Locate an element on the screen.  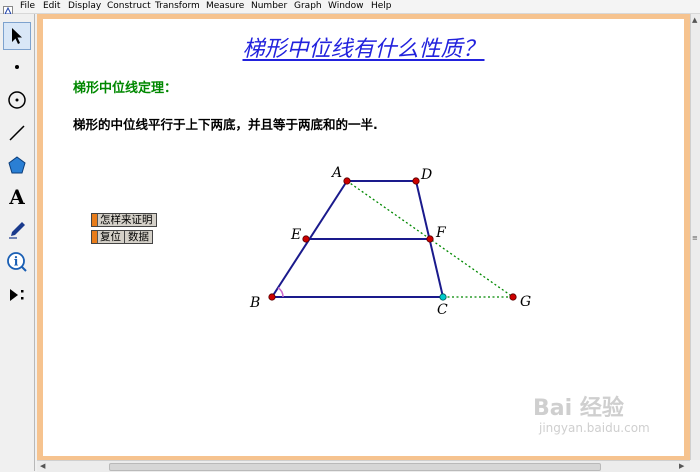
scroll-grip-icon: ≡ is located at coordinates (695, 238).